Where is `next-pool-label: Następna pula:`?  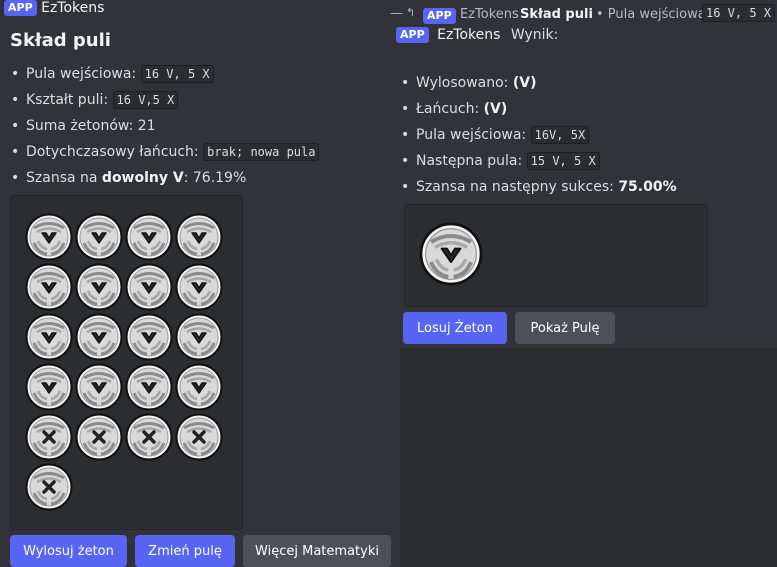
next-pool-label: Następna pula: is located at coordinates (471, 161).